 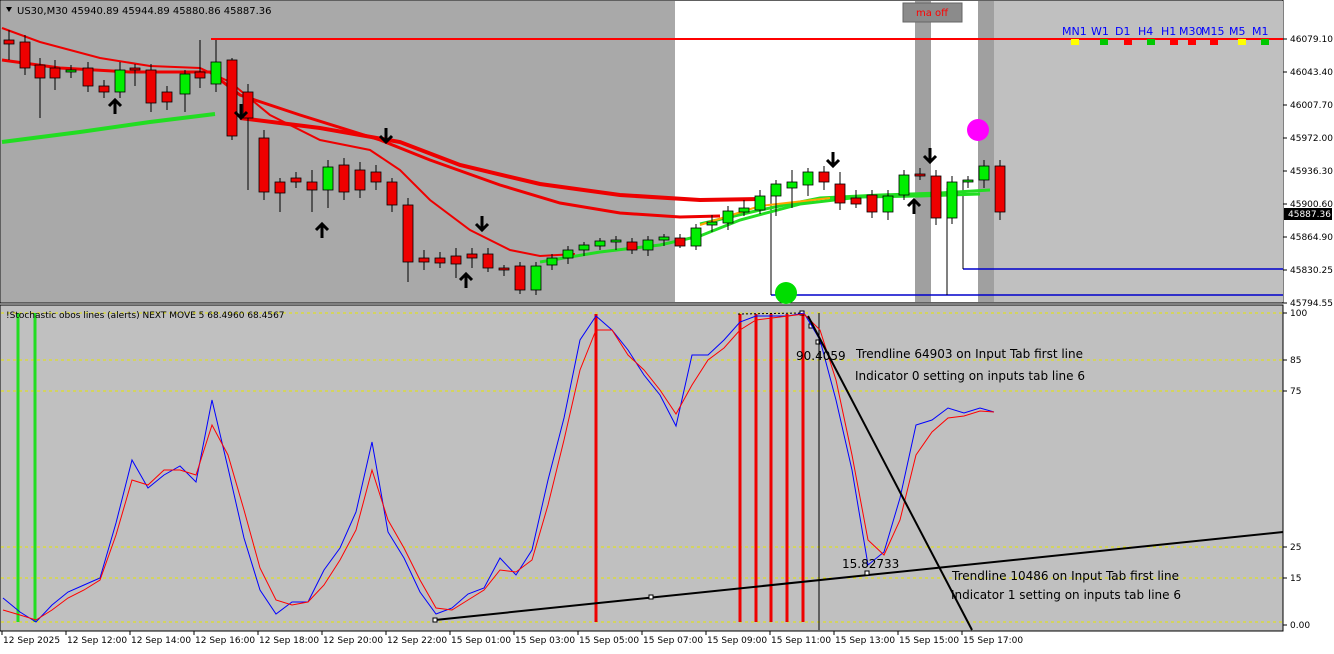 I want to click on peak-value-label: 90.4059, so click(x=821, y=356).